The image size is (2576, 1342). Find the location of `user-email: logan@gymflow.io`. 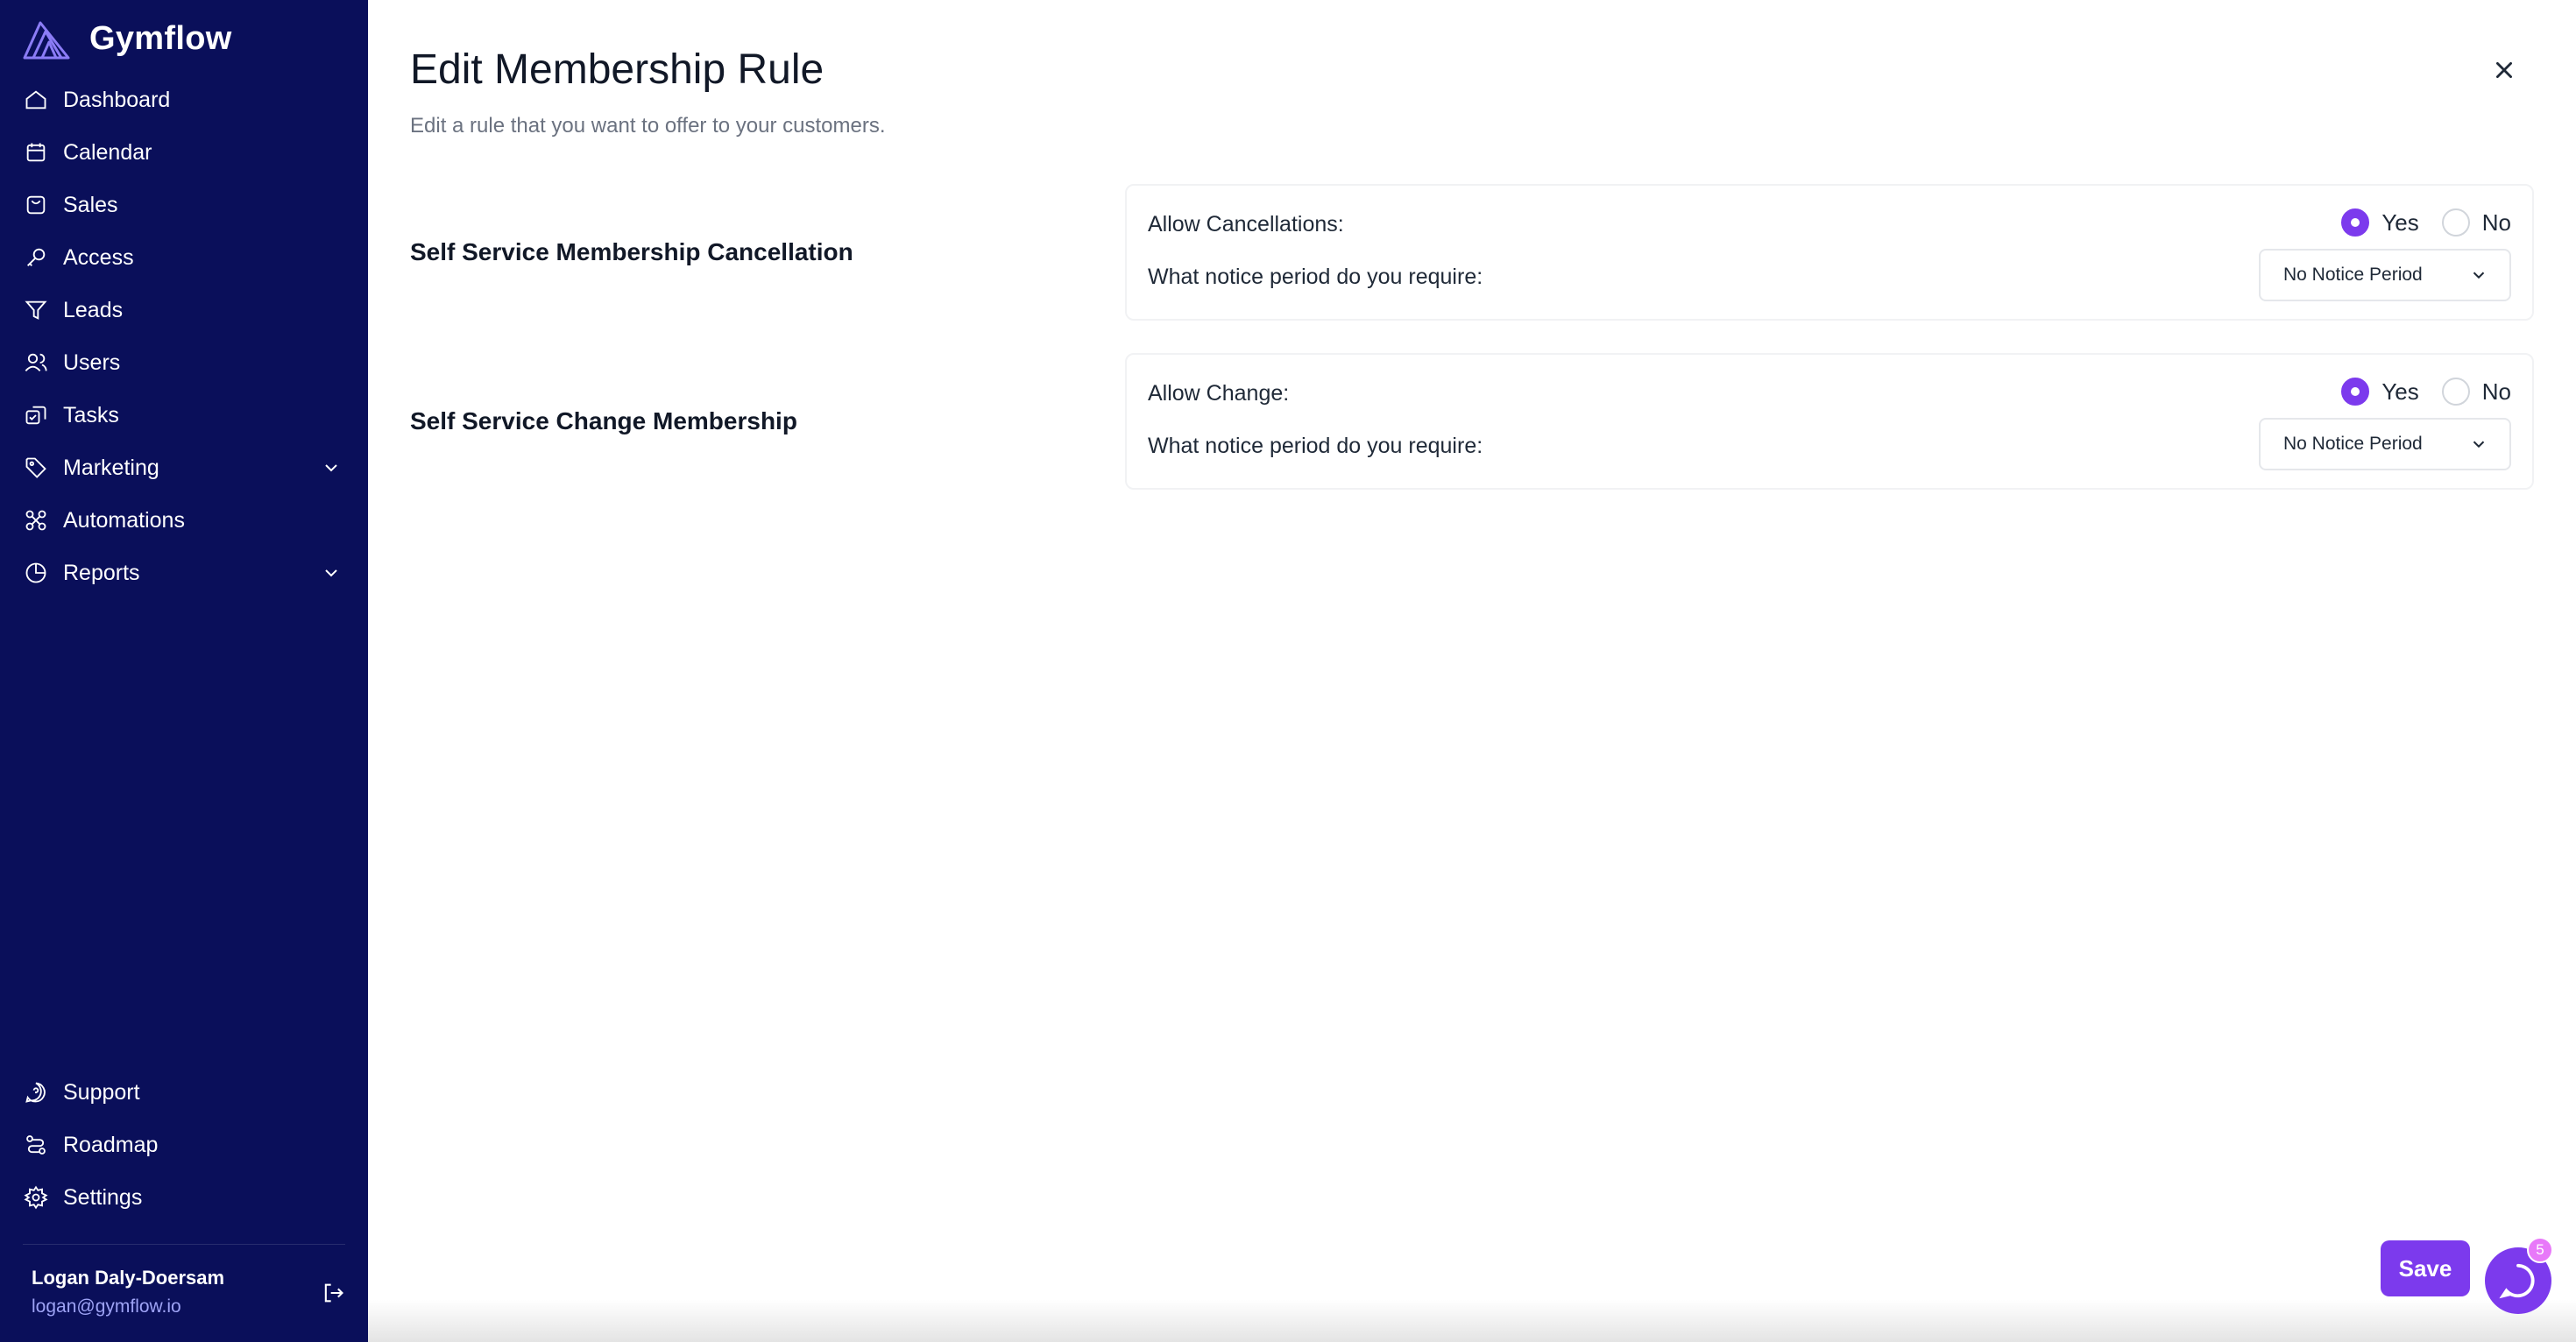

user-email: logan@gymflow.io is located at coordinates (106, 1306).